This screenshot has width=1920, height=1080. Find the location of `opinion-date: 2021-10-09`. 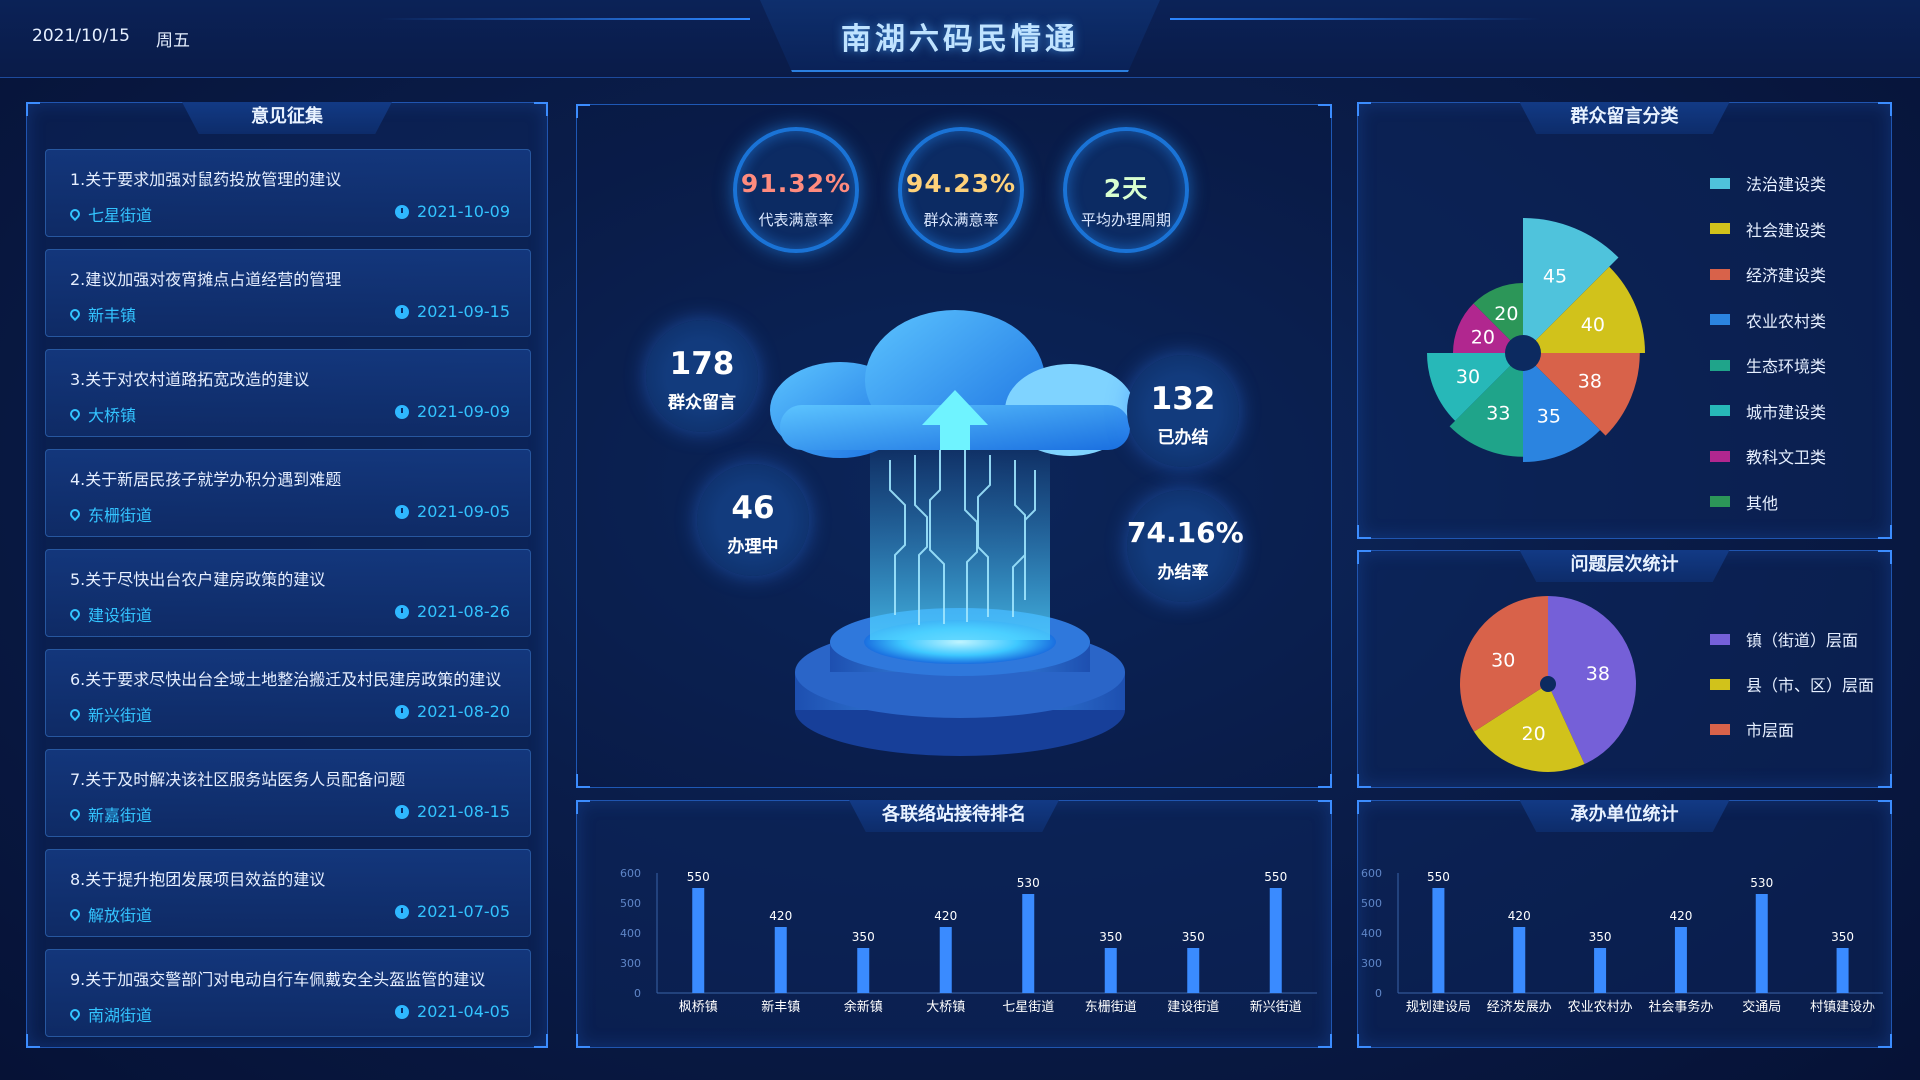

opinion-date: 2021-10-09 is located at coordinates (452, 211).